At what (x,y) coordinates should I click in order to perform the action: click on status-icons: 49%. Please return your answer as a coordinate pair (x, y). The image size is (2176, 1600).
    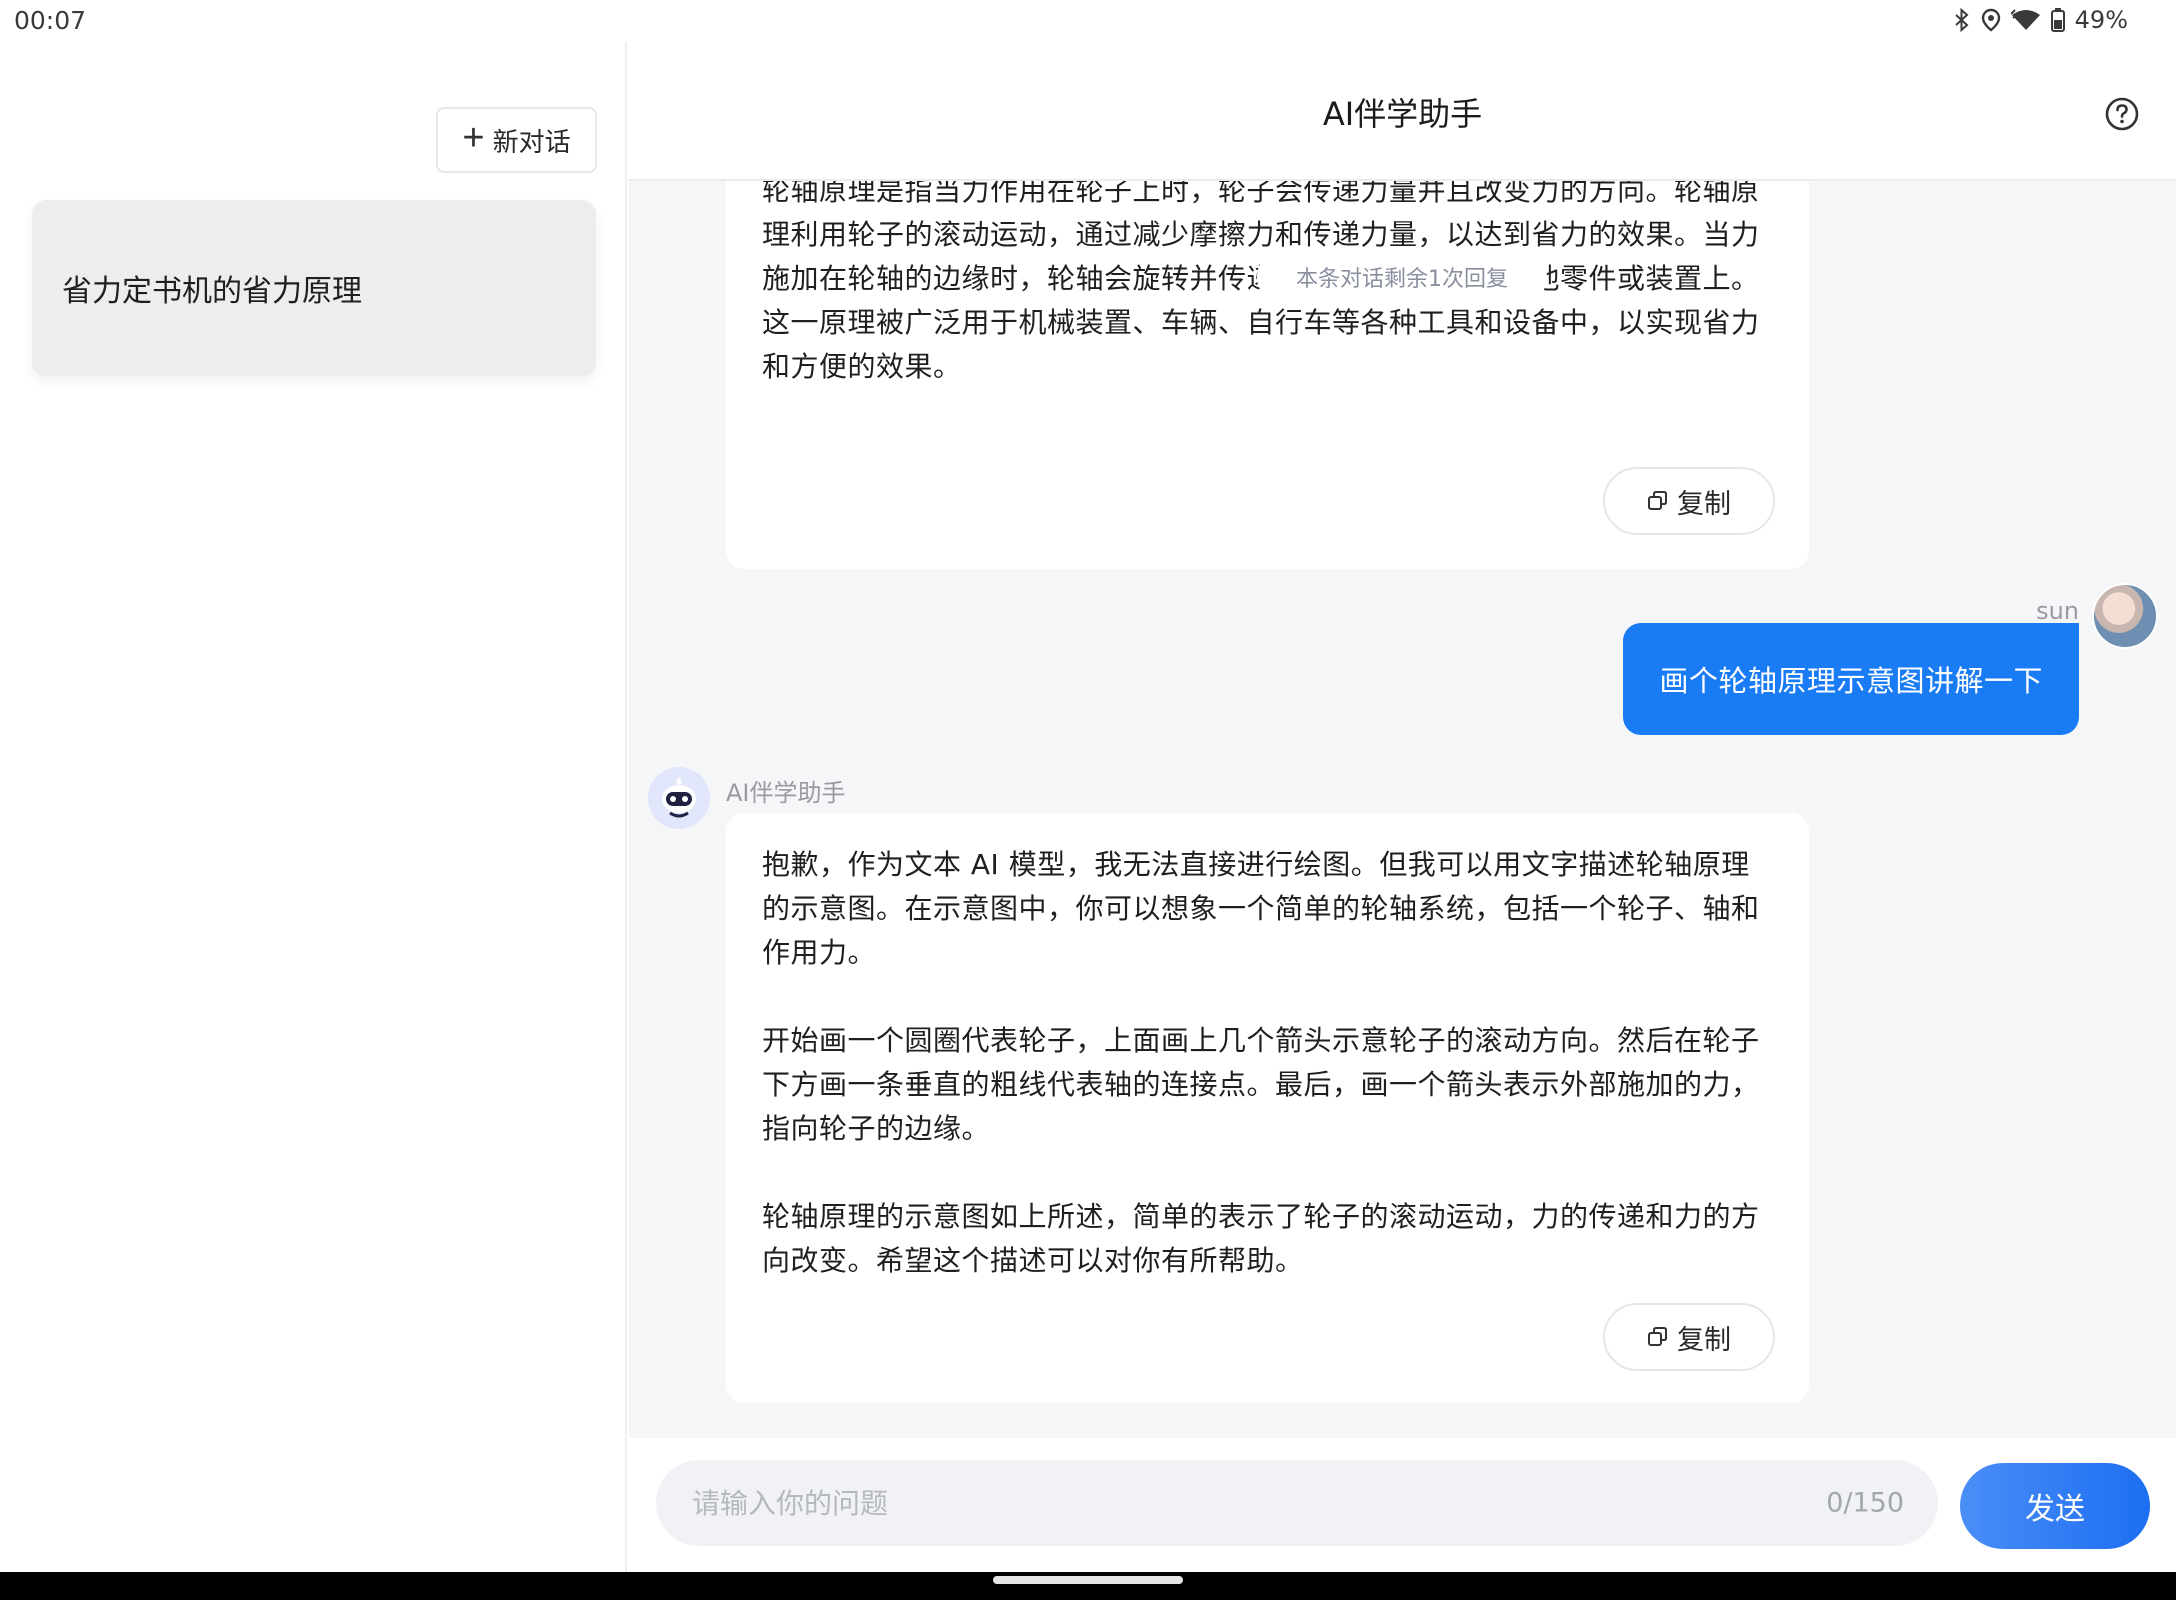
    Looking at the image, I should click on (2040, 20).